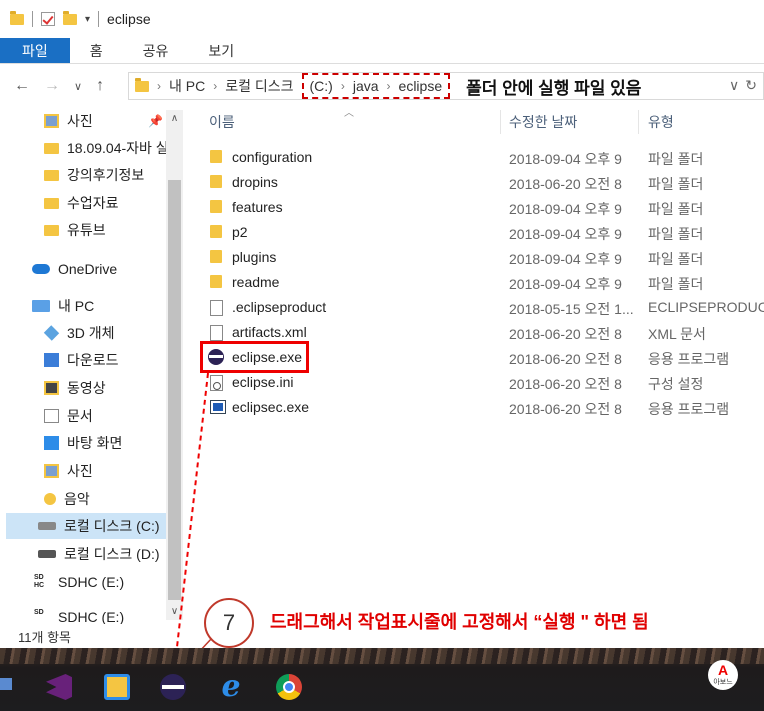 The image size is (764, 711). I want to click on item-count-status: 11개 항목, so click(44, 637).